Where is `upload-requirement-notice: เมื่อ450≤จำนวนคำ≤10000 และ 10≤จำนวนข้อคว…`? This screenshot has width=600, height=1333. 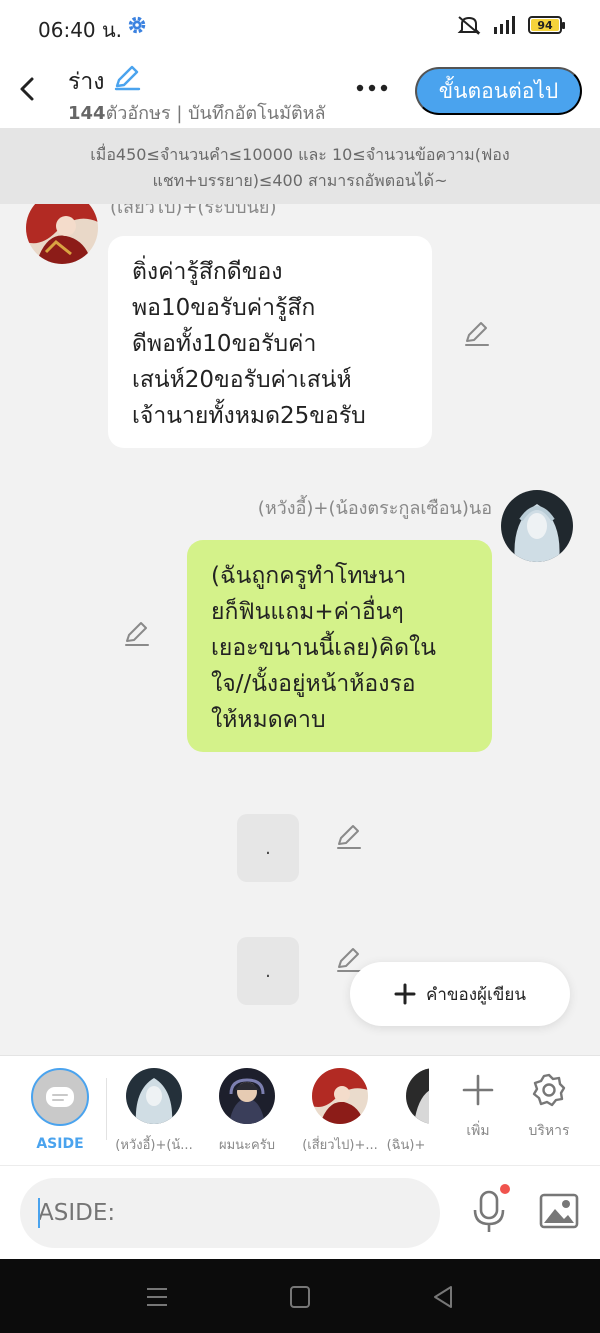 upload-requirement-notice: เมื่อ450≤จำนวนคำ≤10000 และ 10≤จำนวนข้อคว… is located at coordinates (300, 166).